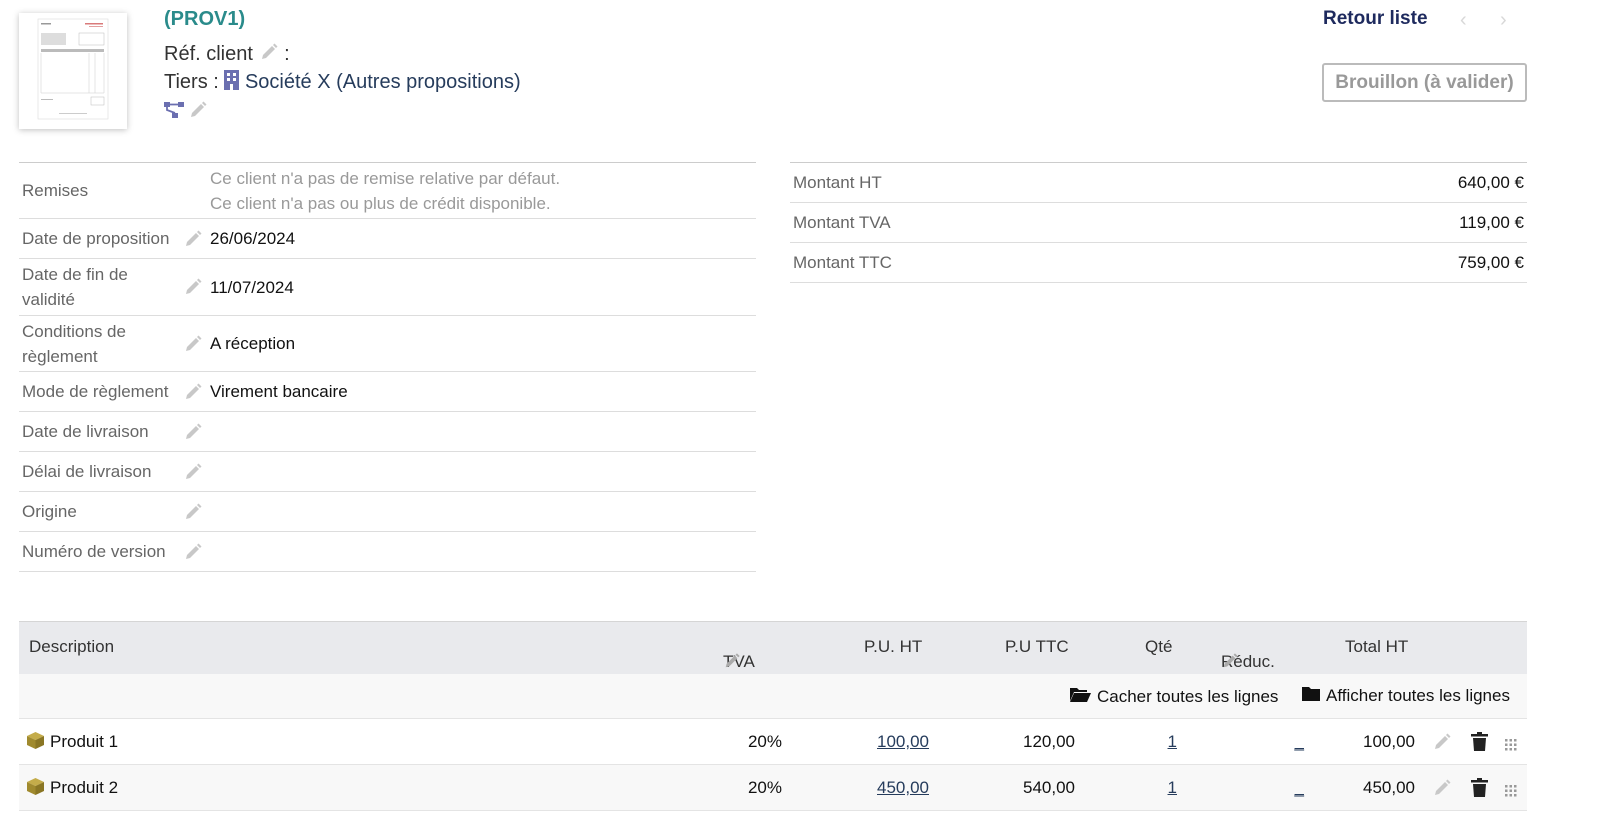 This screenshot has height=827, width=1605. What do you see at coordinates (1389, 787) in the screenshot?
I see `line-total-ht: 450,00` at bounding box center [1389, 787].